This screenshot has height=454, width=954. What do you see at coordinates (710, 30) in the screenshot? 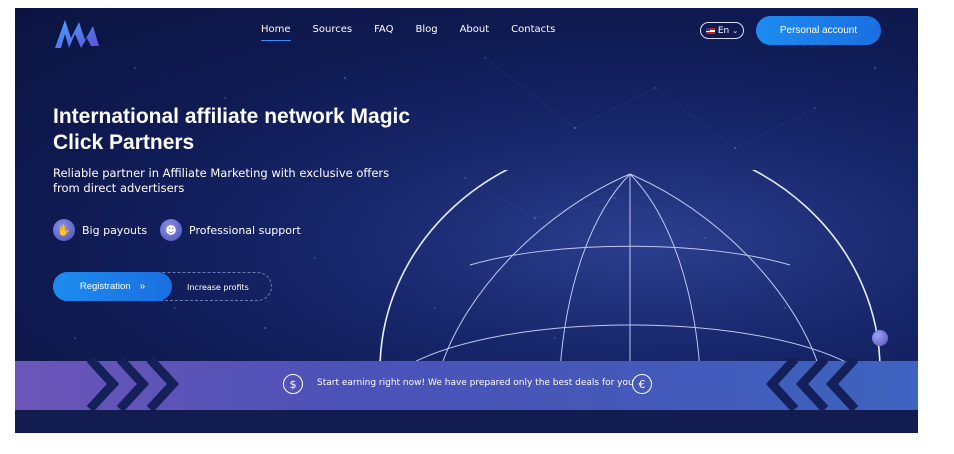
I see `us-flag-icon` at bounding box center [710, 30].